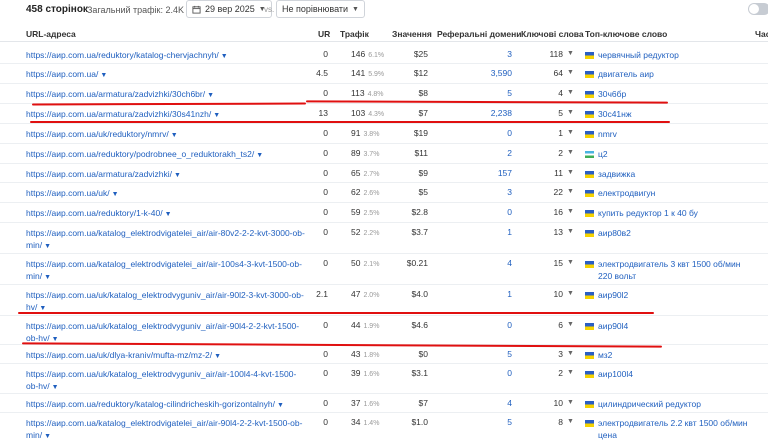 This screenshot has width=768, height=442. I want to click on keywords-count: 22, so click(558, 192).